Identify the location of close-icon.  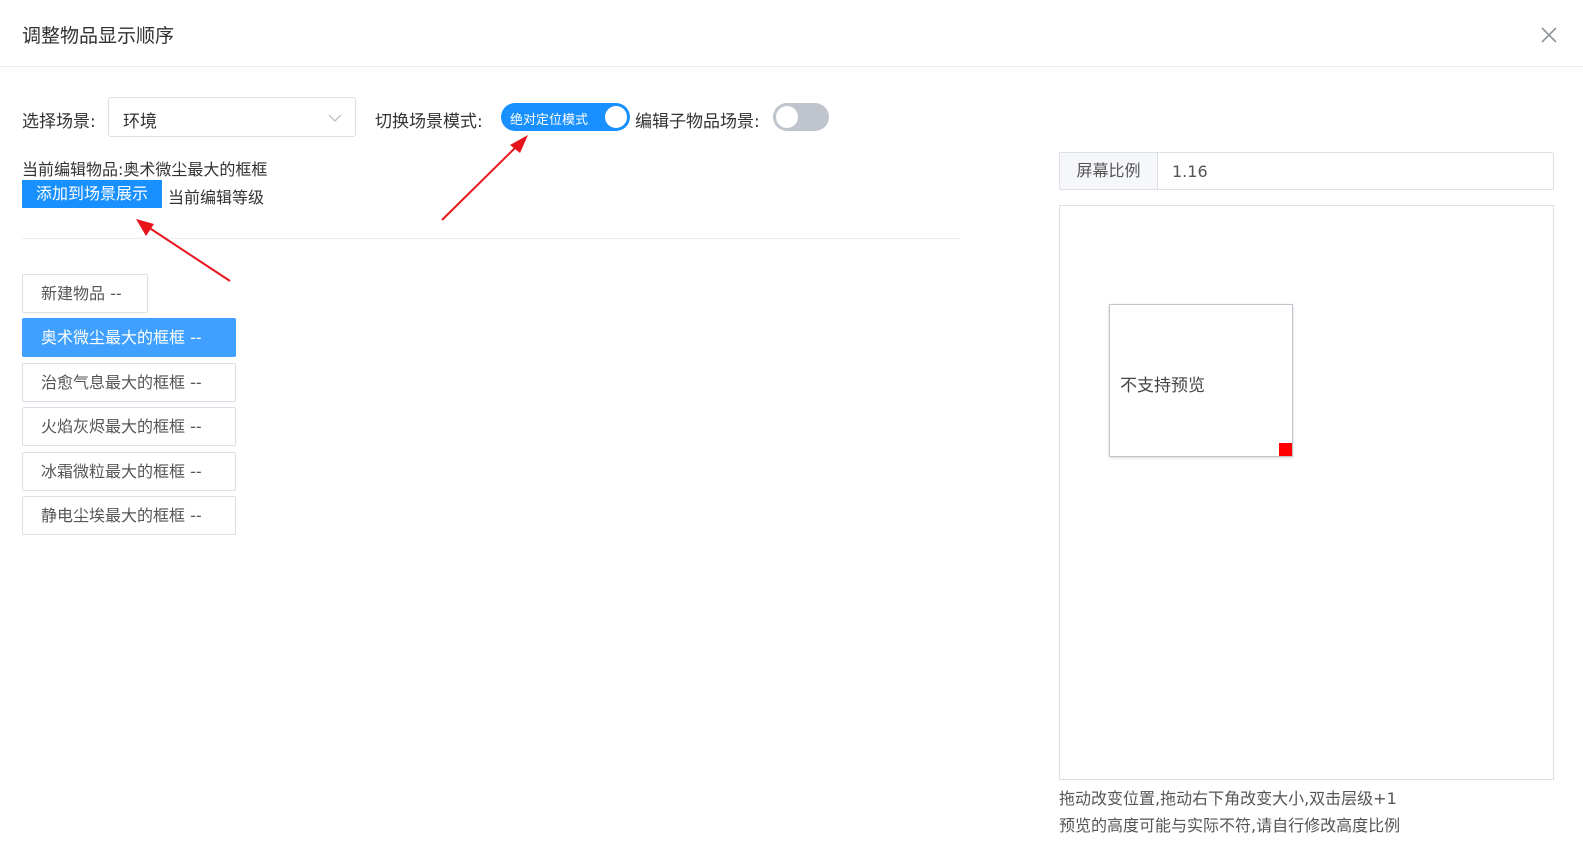
(1549, 35).